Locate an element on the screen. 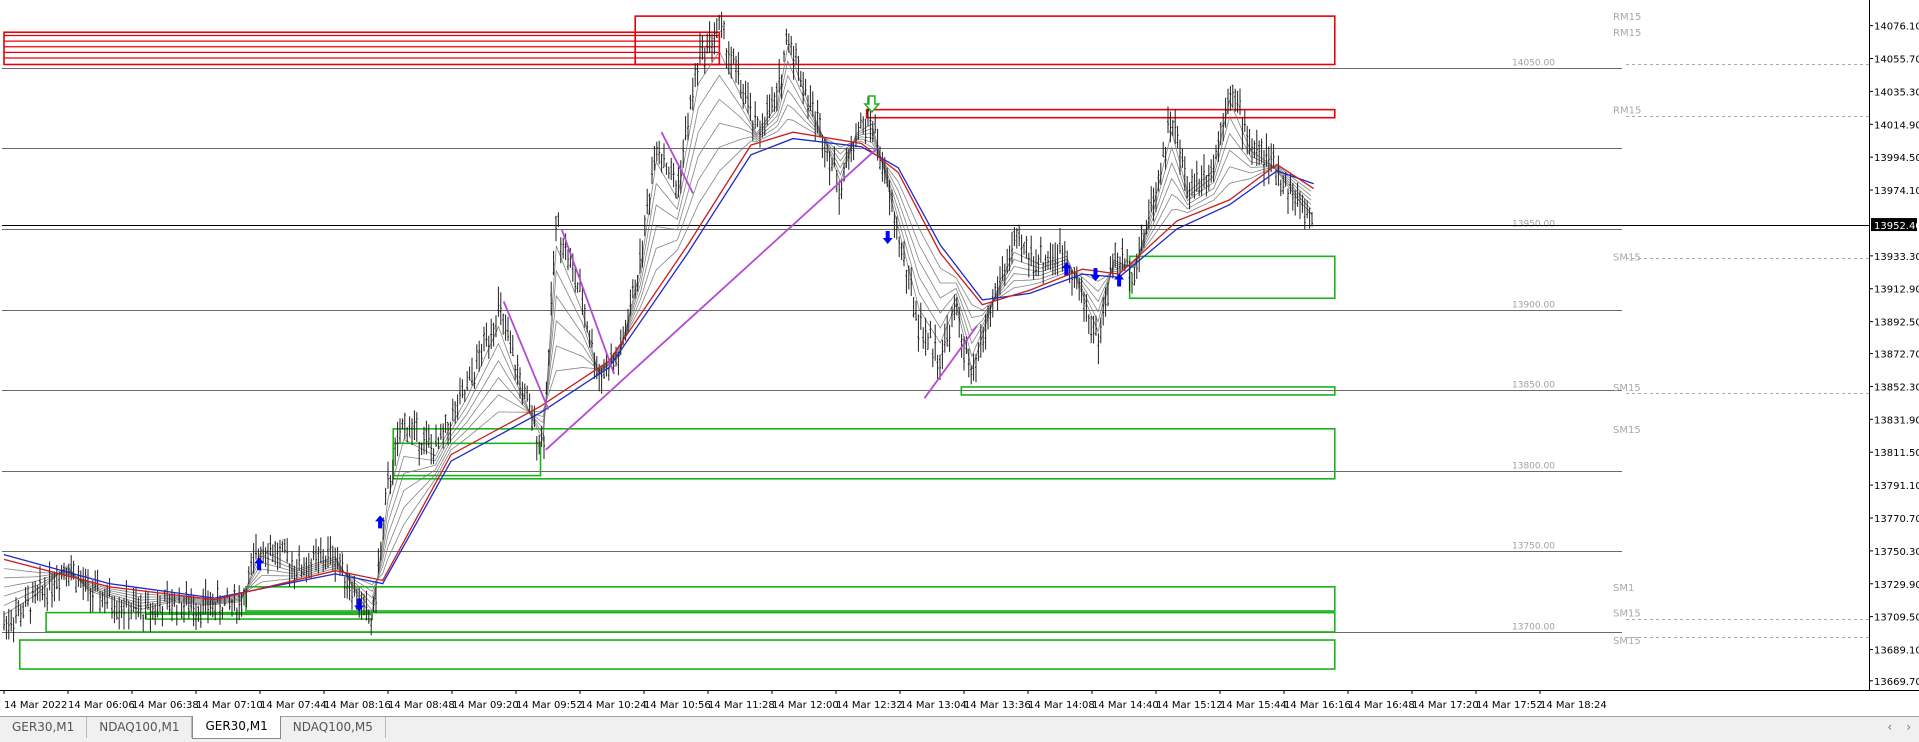  time-tick-label: 14 Mar 08:16 is located at coordinates (357, 705).